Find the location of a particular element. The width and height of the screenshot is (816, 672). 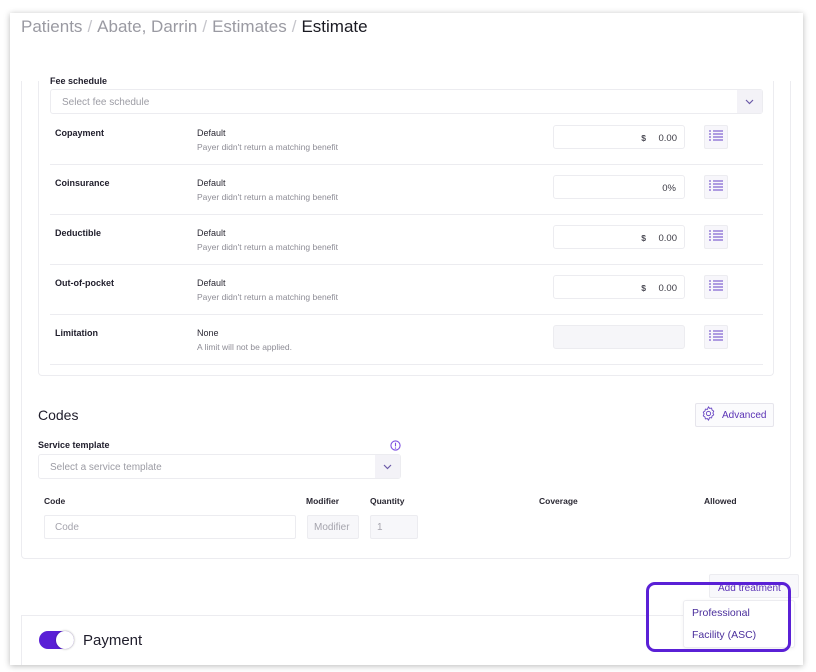

benefit-name: Coinsurance is located at coordinates (82, 183).